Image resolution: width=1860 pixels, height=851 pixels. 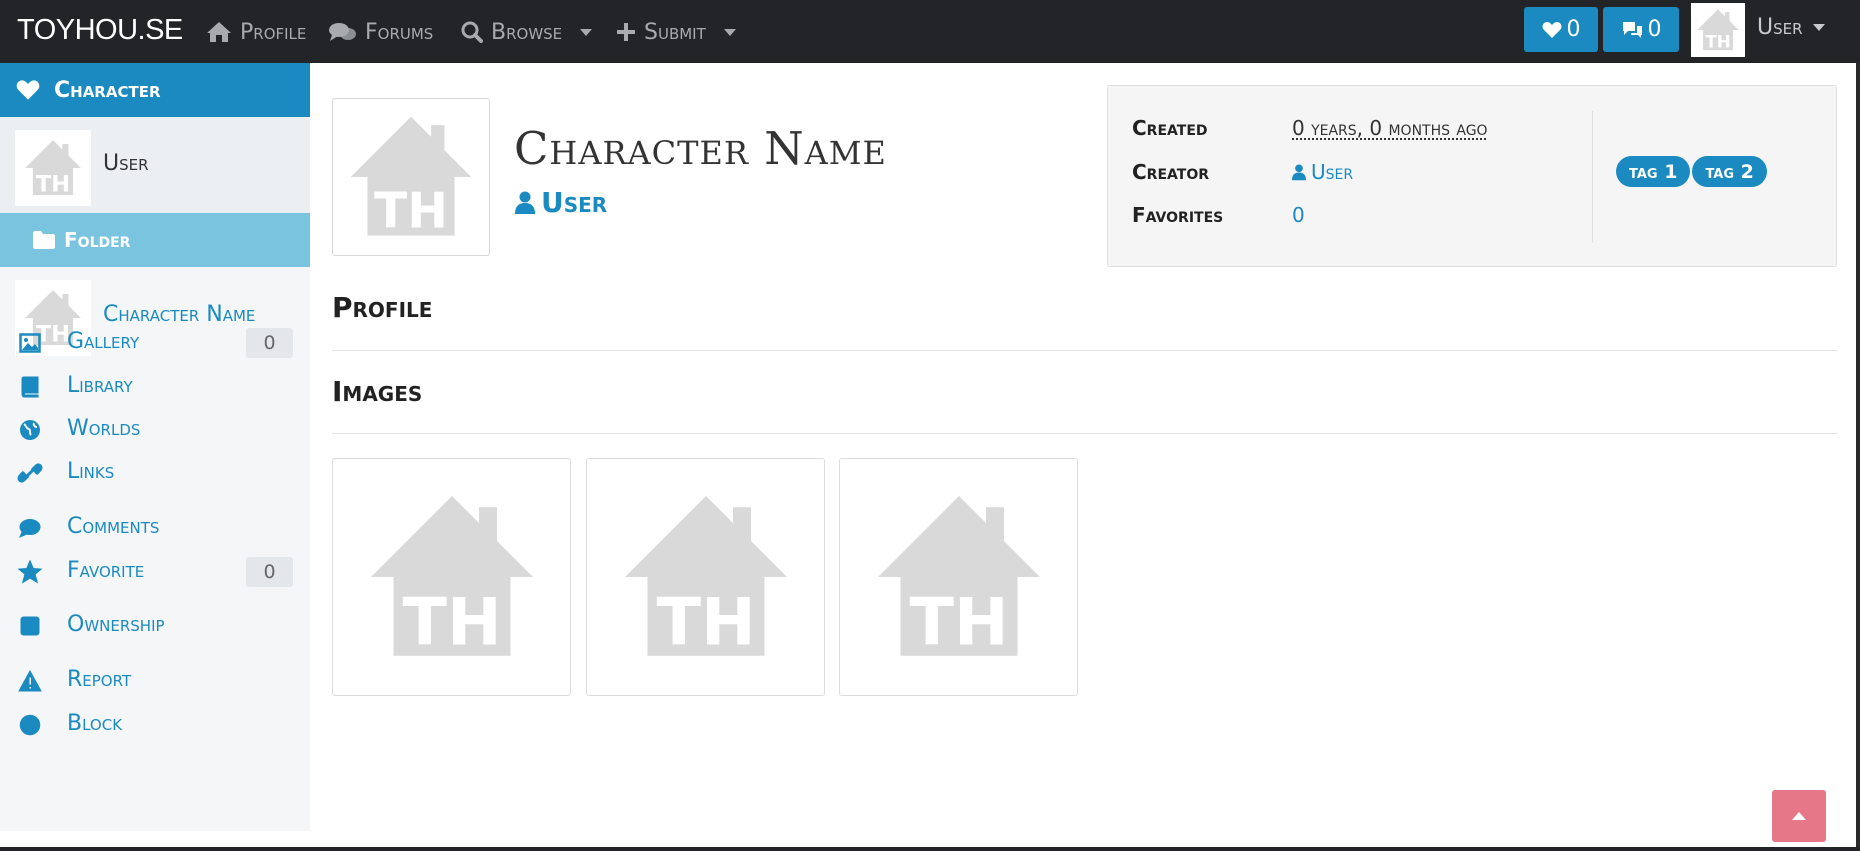 I want to click on ban-icon, so click(x=30, y=725).